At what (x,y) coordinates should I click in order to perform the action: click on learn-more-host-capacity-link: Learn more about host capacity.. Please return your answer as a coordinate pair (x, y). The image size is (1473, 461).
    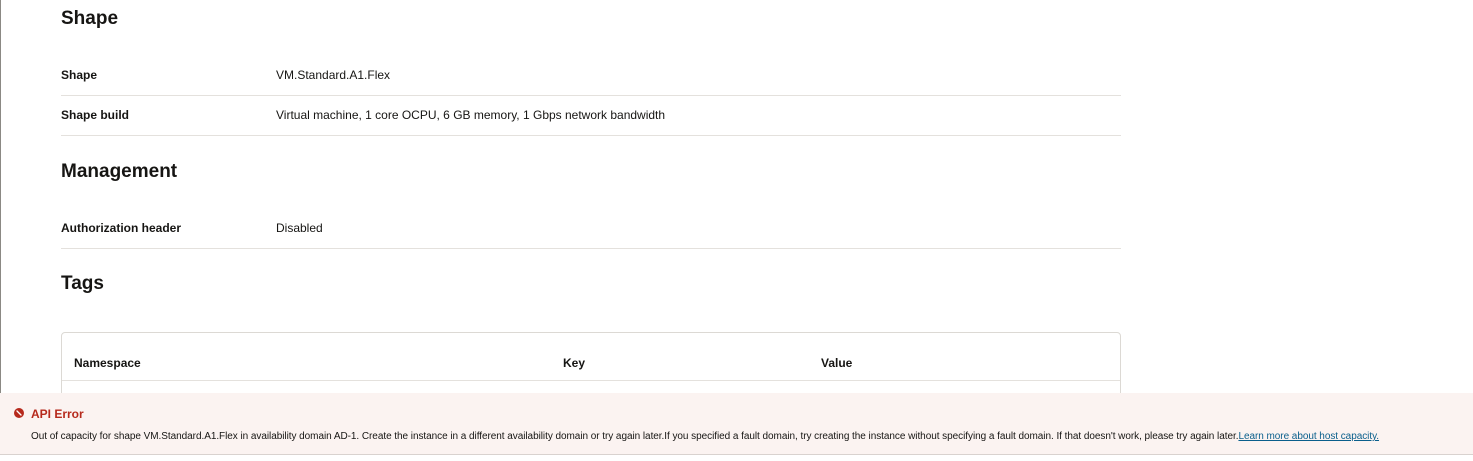
    Looking at the image, I should click on (1308, 436).